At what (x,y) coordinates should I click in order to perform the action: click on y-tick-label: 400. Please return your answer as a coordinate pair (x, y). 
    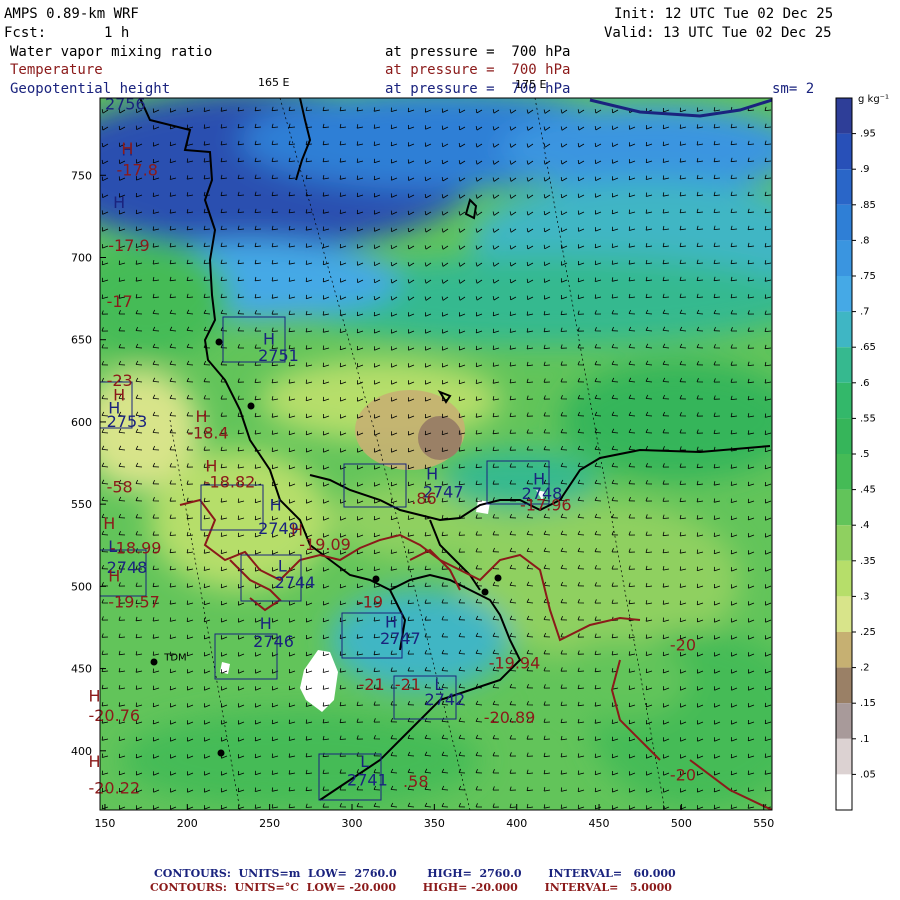
    Looking at the image, I should click on (81, 751).